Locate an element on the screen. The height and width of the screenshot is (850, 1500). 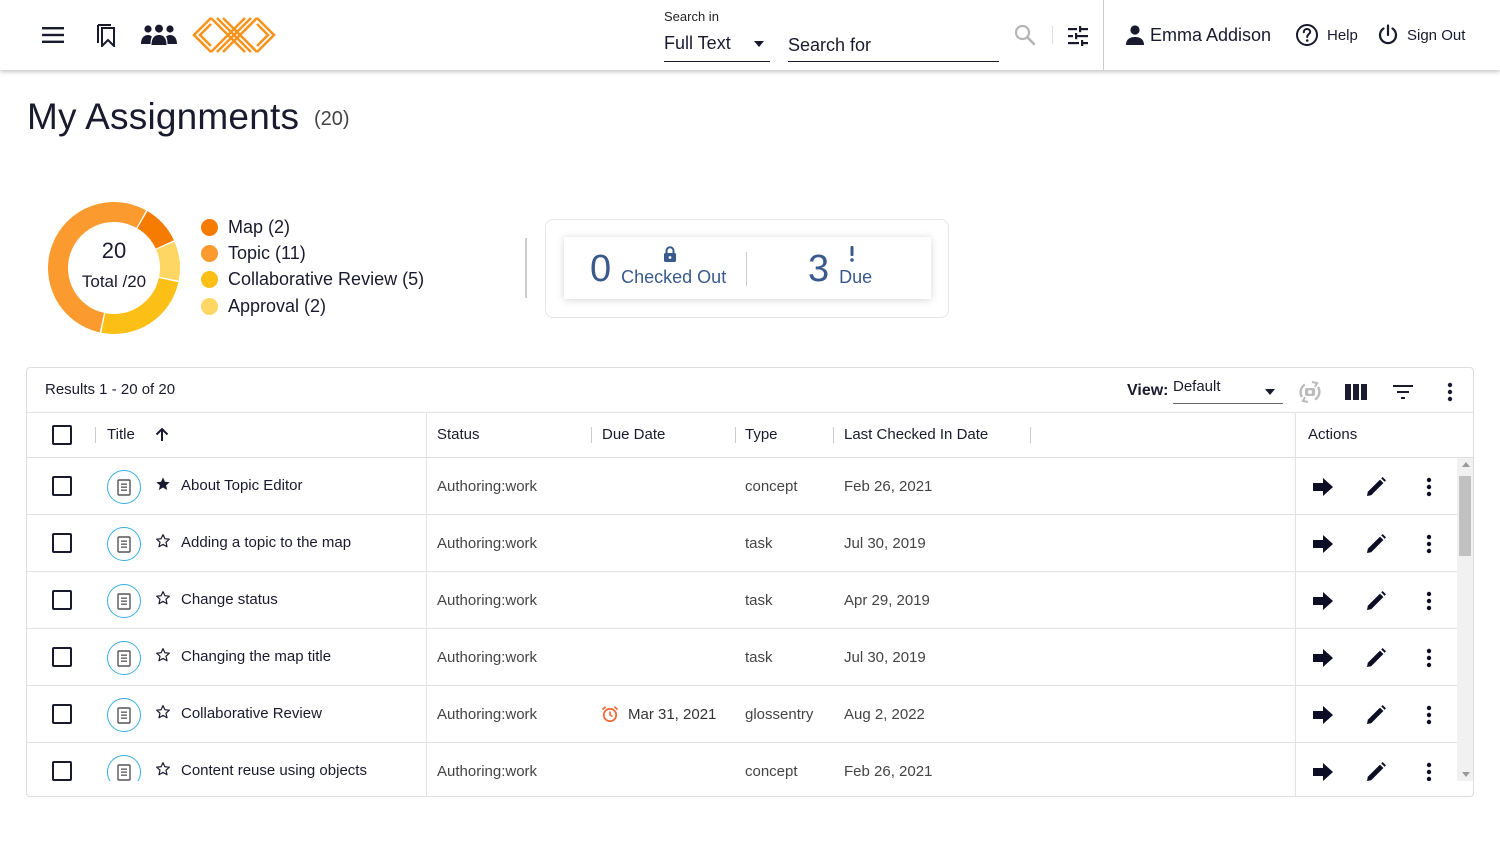
due-count: 3 is located at coordinates (819, 269).